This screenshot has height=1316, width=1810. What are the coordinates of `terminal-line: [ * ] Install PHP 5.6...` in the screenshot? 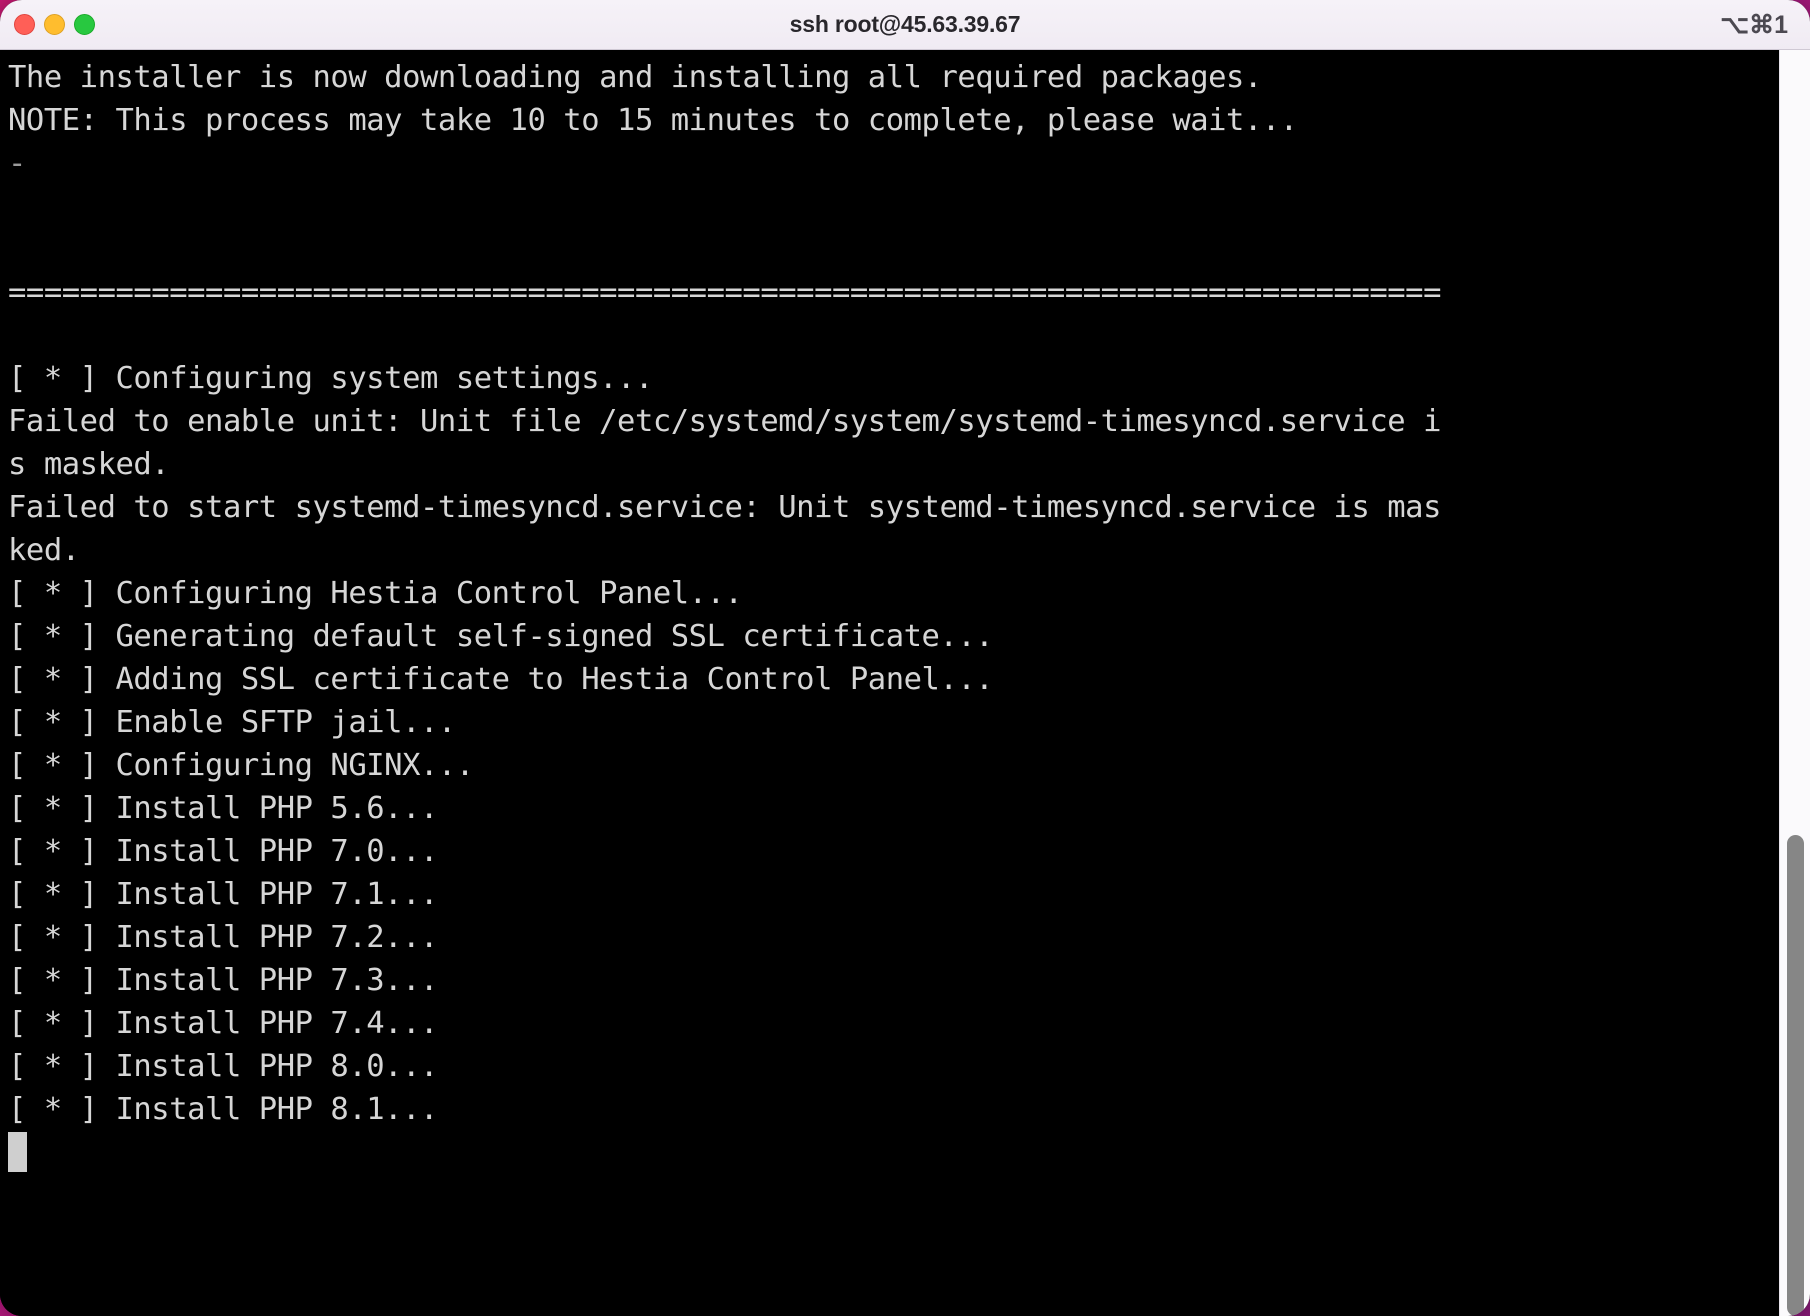 It's located at (223, 808).